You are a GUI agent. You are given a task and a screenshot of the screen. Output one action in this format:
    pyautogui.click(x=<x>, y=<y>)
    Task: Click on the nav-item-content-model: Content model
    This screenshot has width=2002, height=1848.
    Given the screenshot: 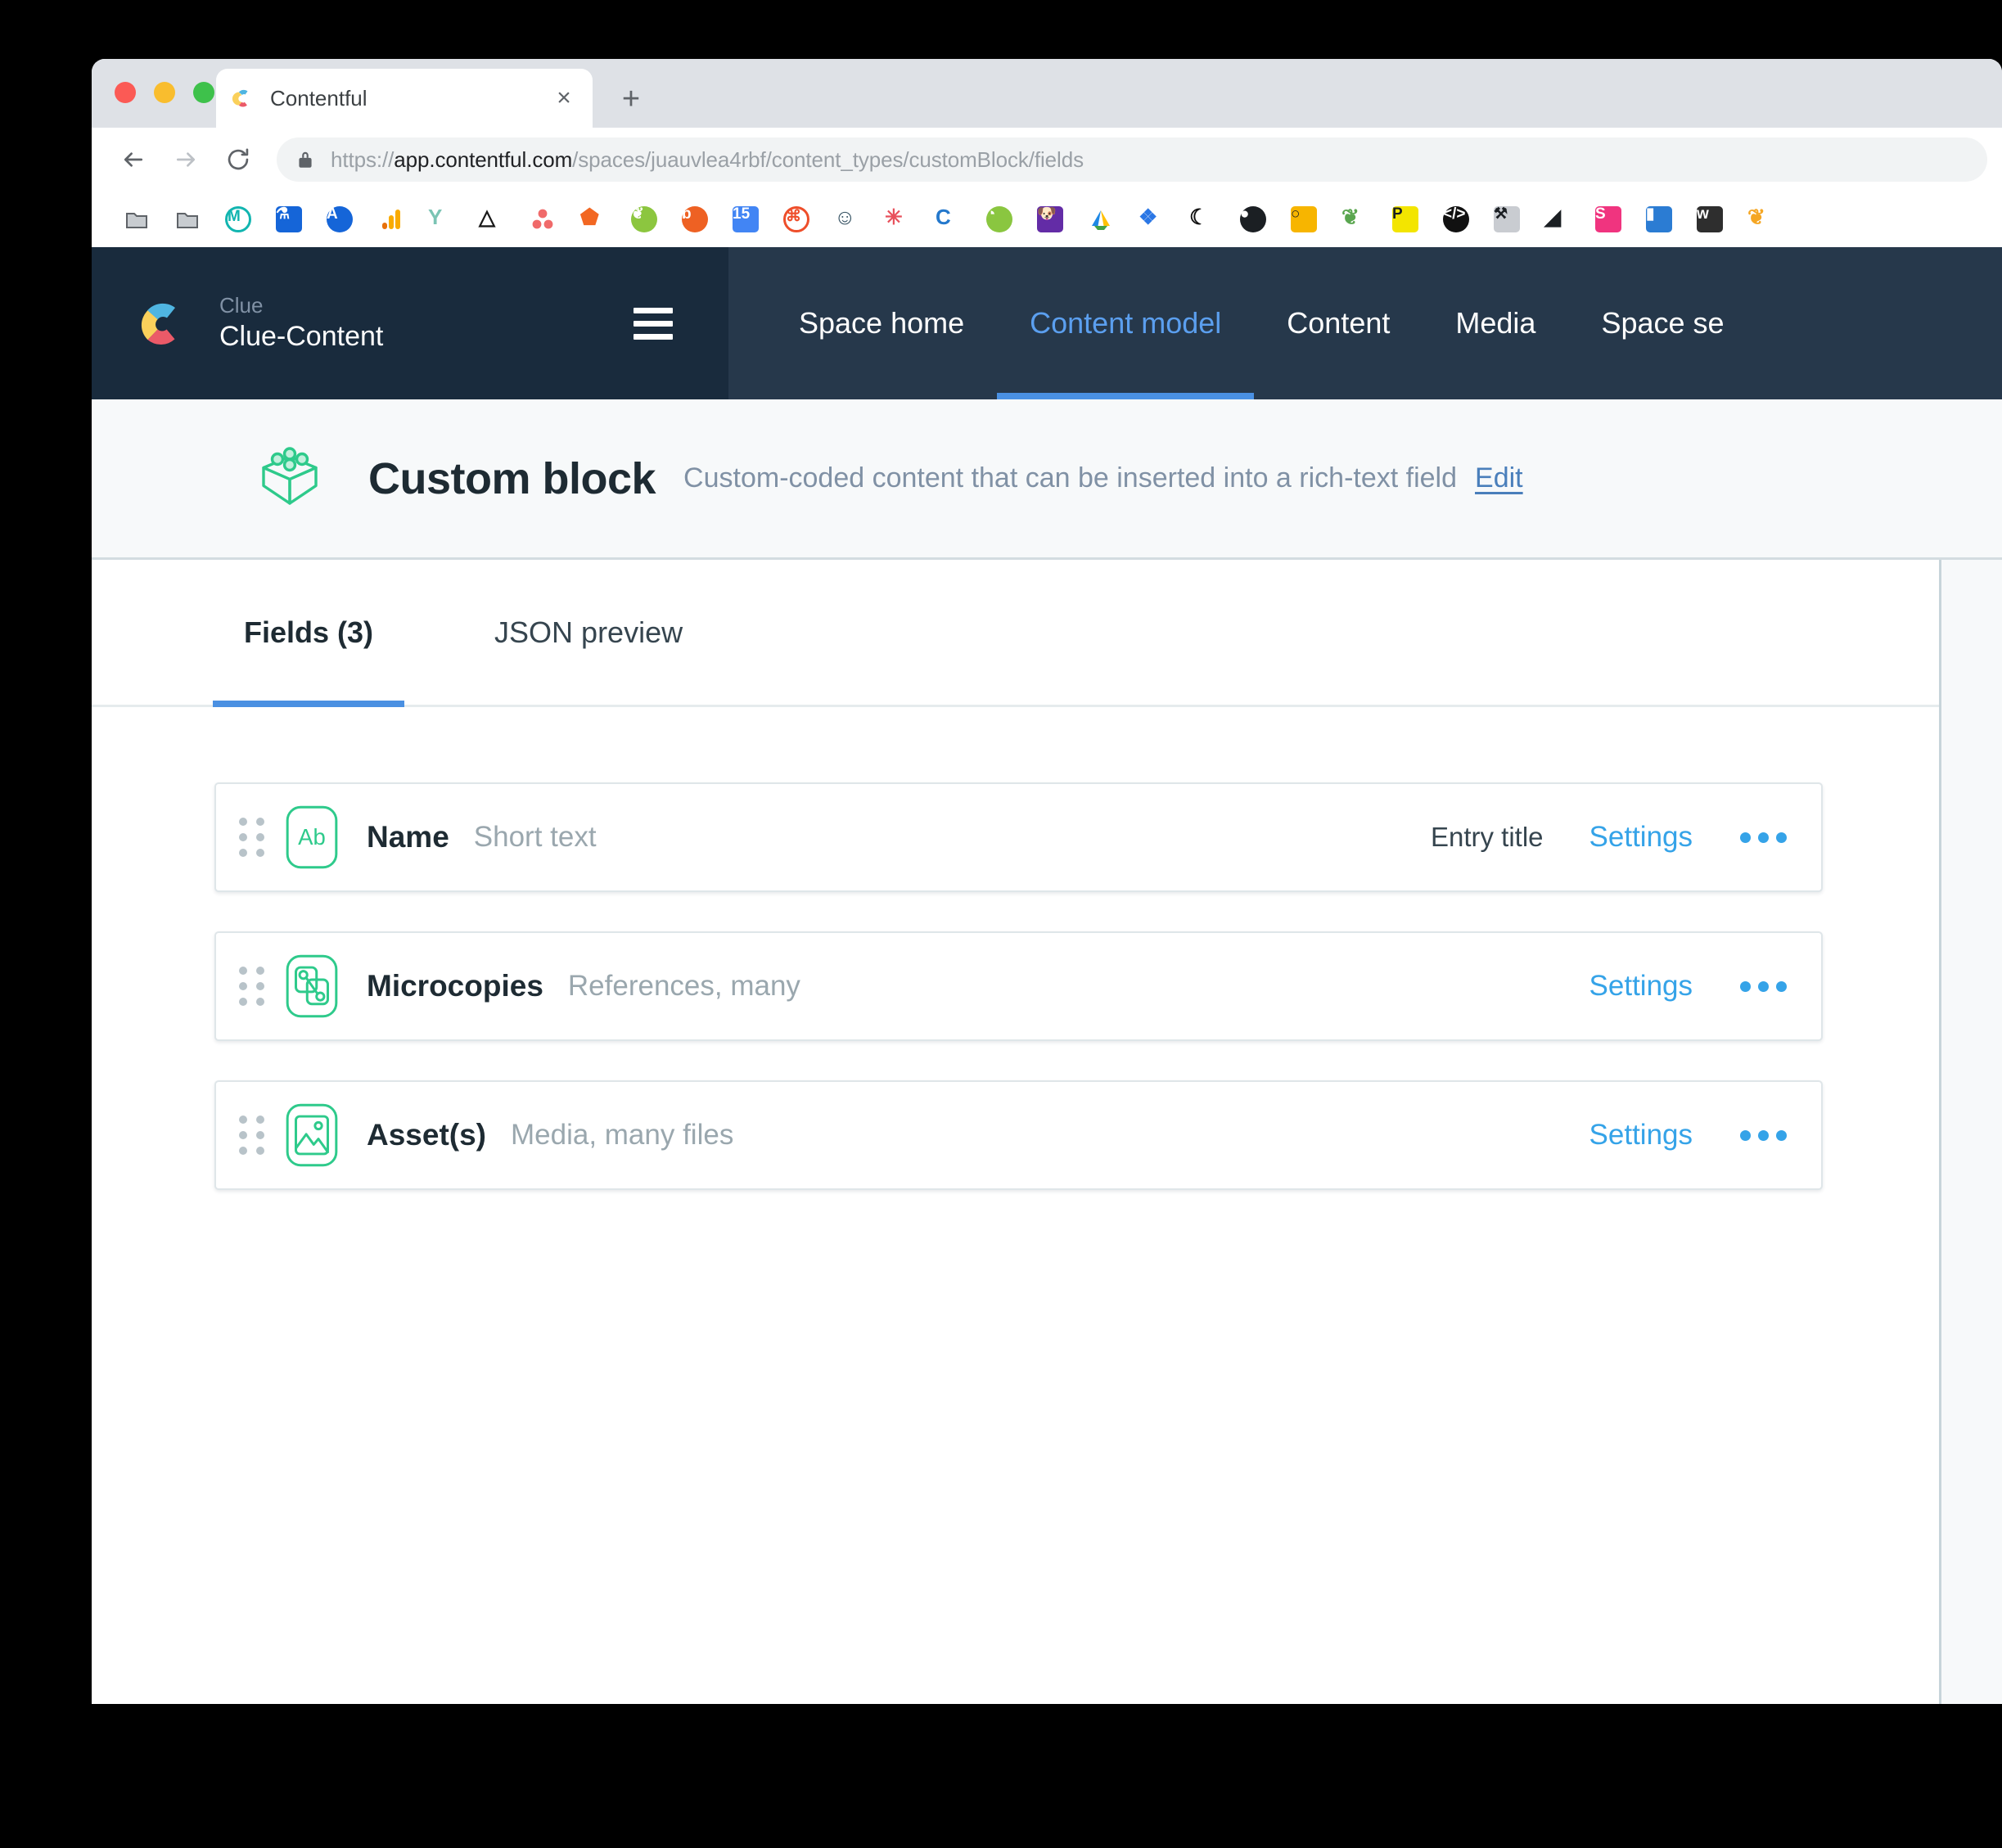 What is the action you would take?
    pyautogui.click(x=1126, y=323)
    